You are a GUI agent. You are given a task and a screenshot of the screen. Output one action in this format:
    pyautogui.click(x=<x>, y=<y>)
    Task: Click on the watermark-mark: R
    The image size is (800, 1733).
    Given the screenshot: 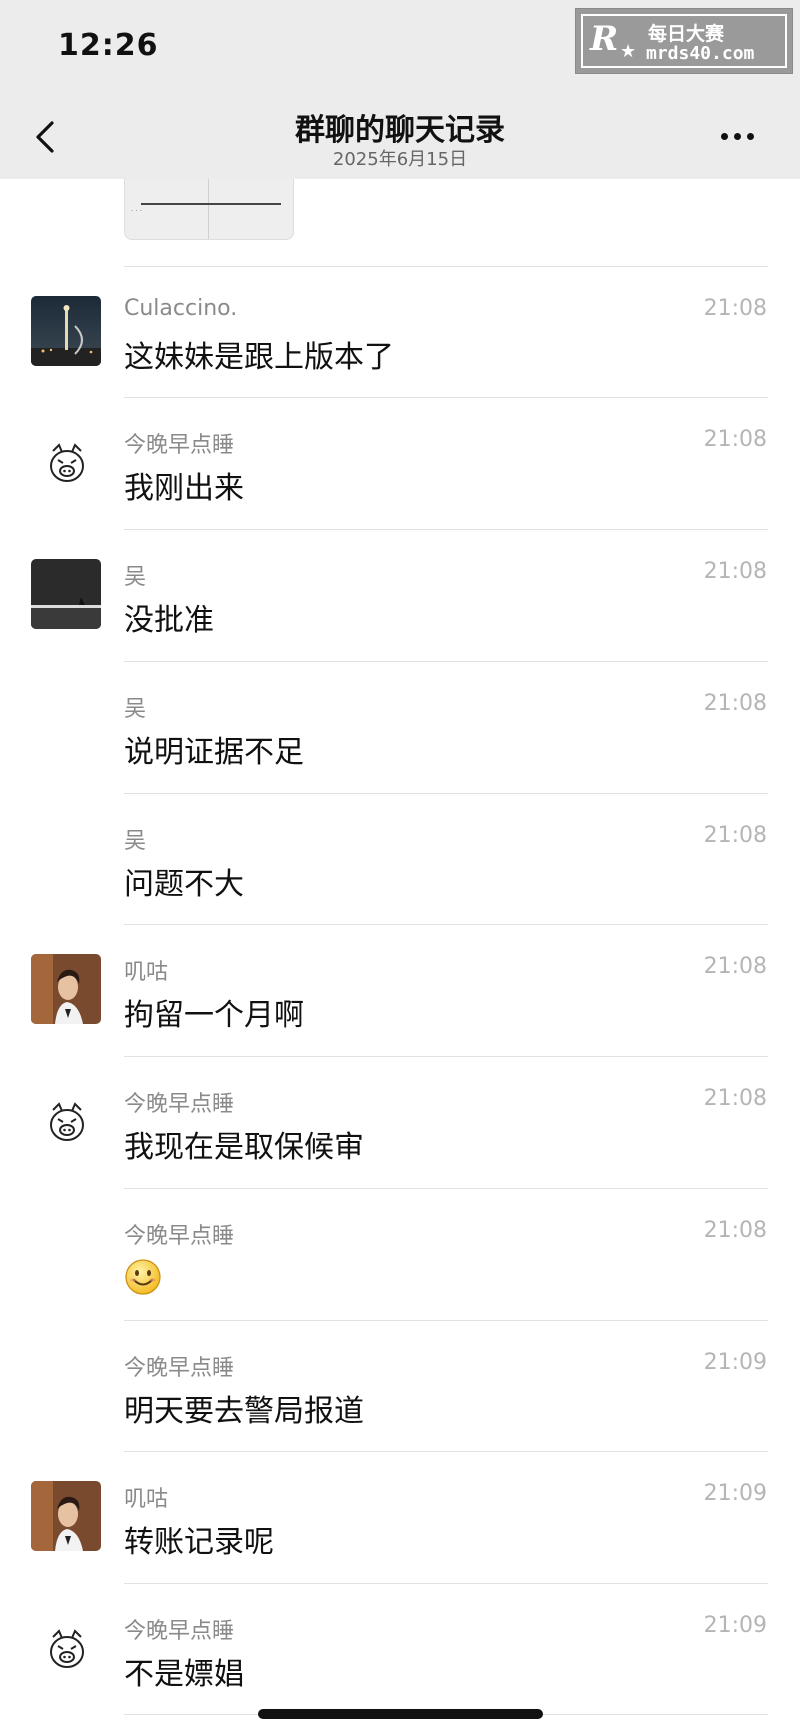 What is the action you would take?
    pyautogui.click(x=604, y=39)
    